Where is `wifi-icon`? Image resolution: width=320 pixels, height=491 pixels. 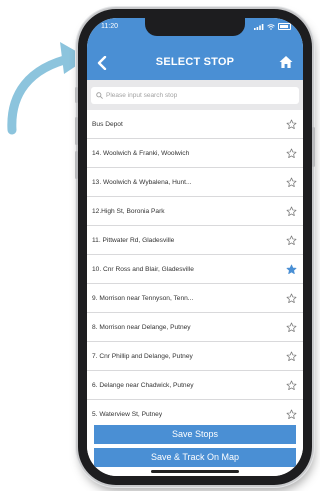
wifi-icon is located at coordinates (271, 26).